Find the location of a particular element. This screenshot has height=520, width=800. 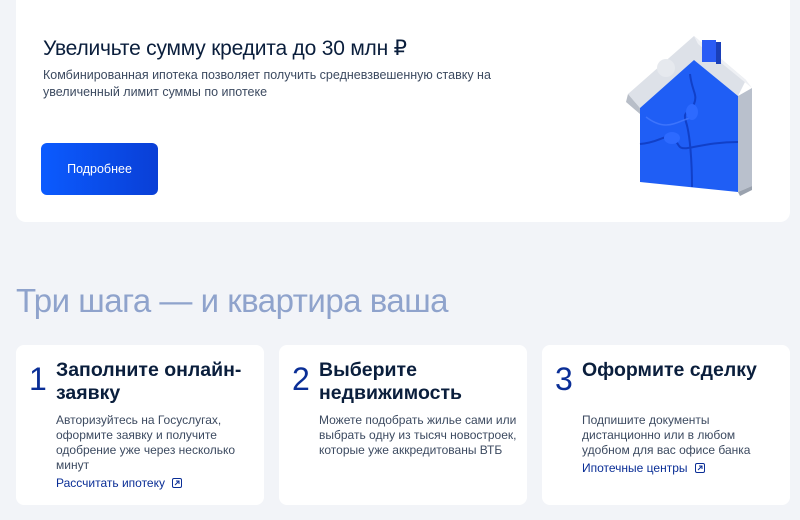

calculate-mortgage-link: Рассчитать ипотеку is located at coordinates (119, 483).